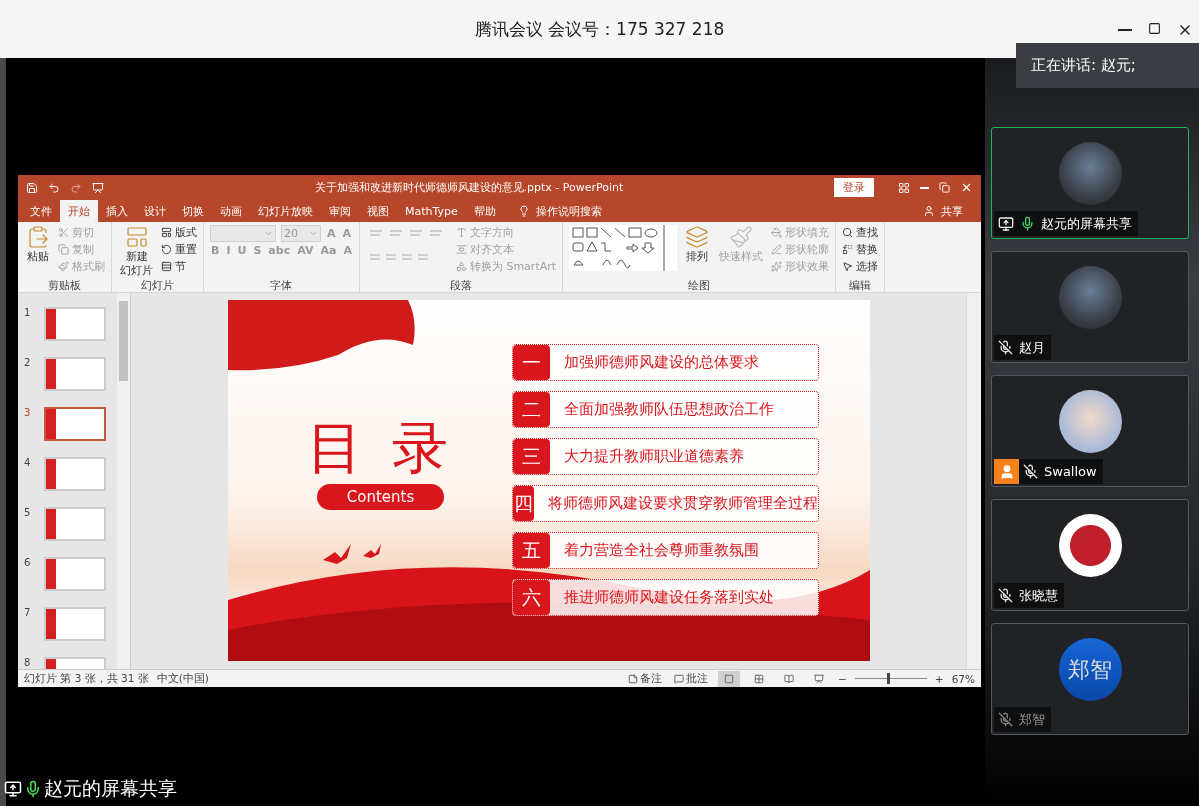  I want to click on entry-text: 着力营造全社会尊师重教氛围, so click(661, 550).